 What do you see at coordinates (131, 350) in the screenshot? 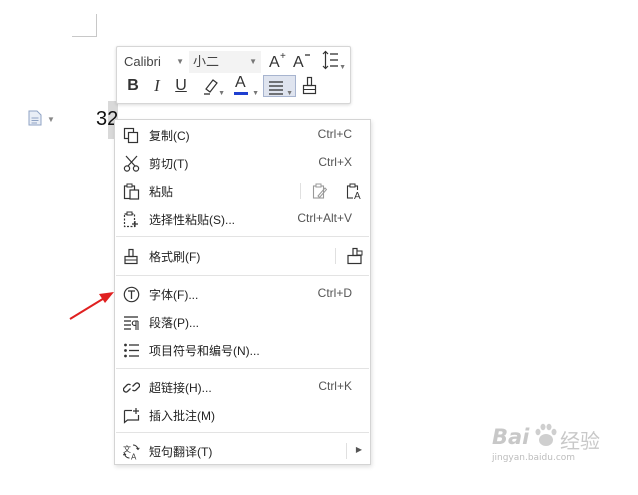
I see `bullet-list-icon` at bounding box center [131, 350].